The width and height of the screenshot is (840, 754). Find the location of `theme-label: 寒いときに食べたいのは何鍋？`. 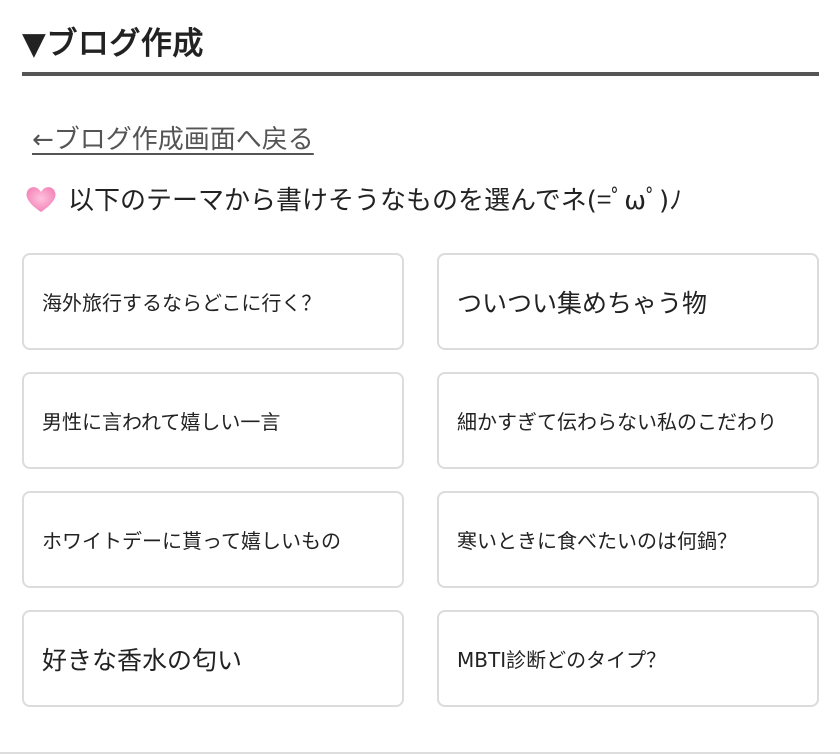

theme-label: 寒いときに食べたいのは何鍋？ is located at coordinates (597, 541).